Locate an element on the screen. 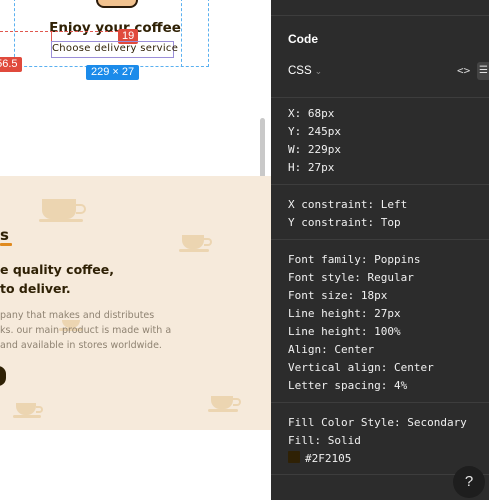 This screenshot has width=489, height=500. prop-x-constraint: X constraint: Left is located at coordinates (348, 204).